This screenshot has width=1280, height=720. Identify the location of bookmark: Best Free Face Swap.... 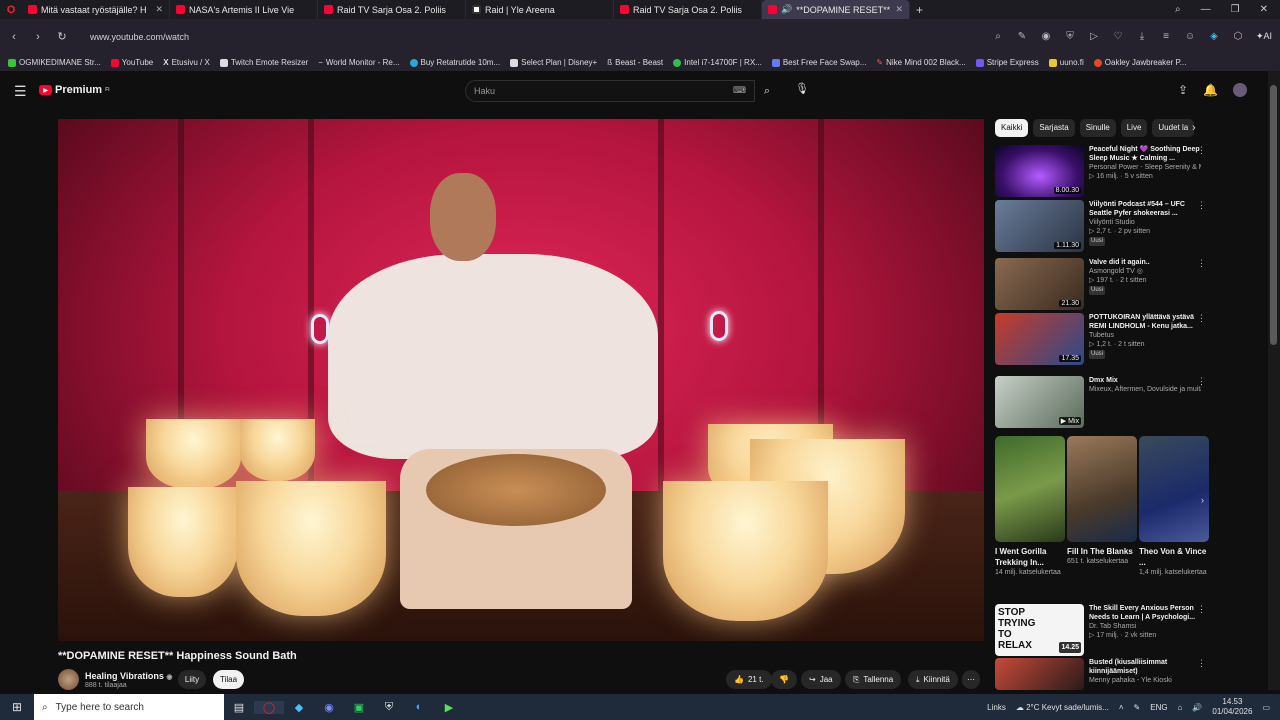
(818, 62).